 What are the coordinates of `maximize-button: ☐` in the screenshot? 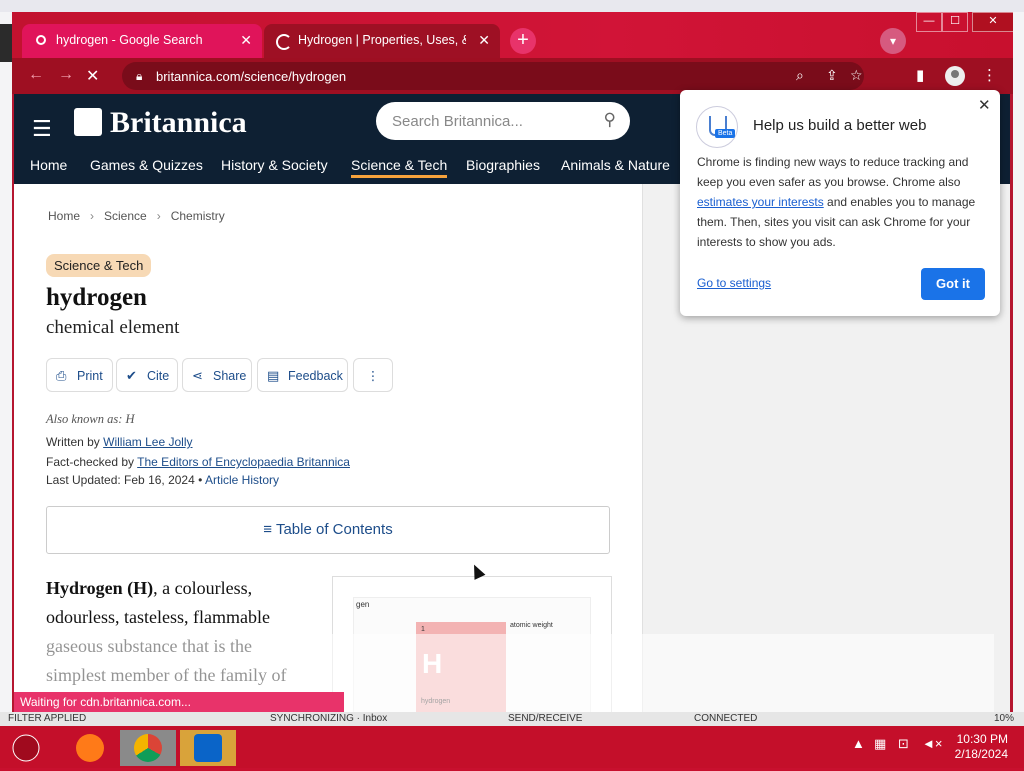 It's located at (955, 22).